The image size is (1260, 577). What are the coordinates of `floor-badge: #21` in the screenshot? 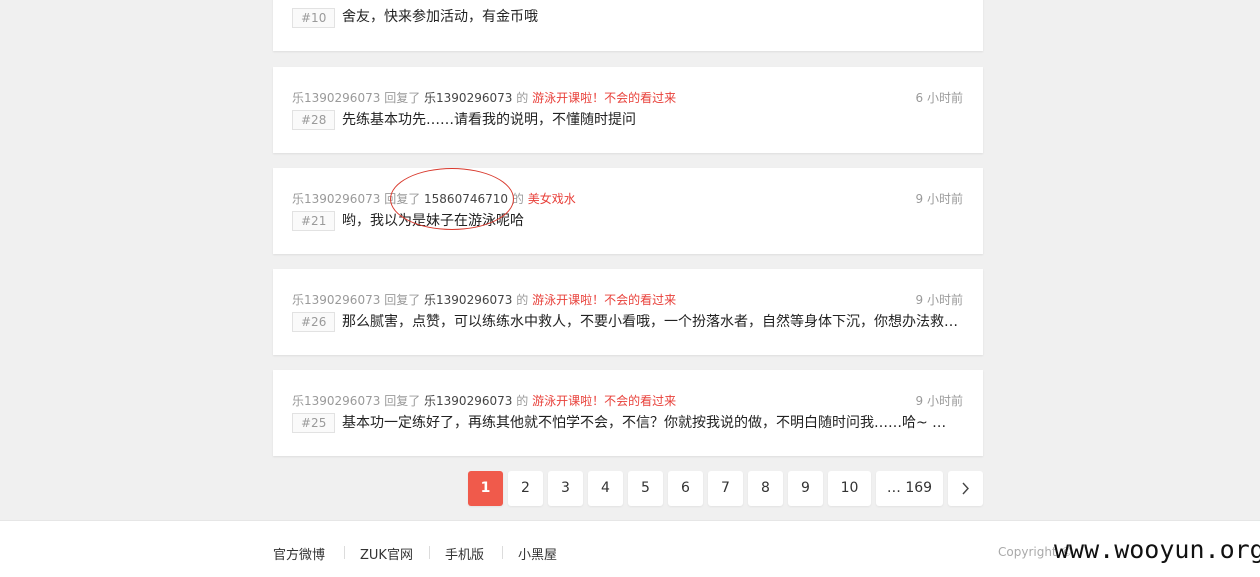 It's located at (314, 221).